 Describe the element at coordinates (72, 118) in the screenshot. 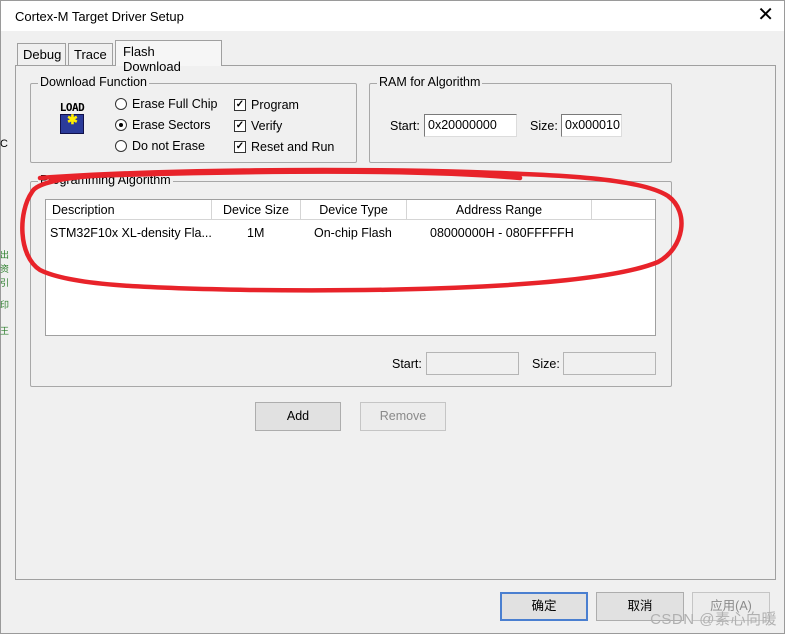

I see `load-icon: LOAD ✱` at that location.